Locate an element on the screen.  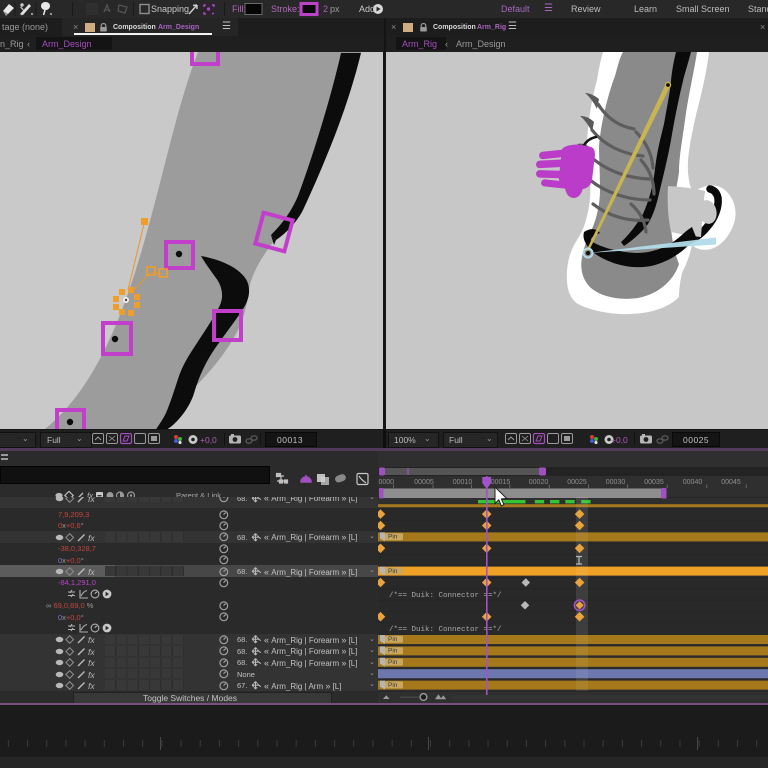
svg-text: 00040 is located at coordinates (693, 482).